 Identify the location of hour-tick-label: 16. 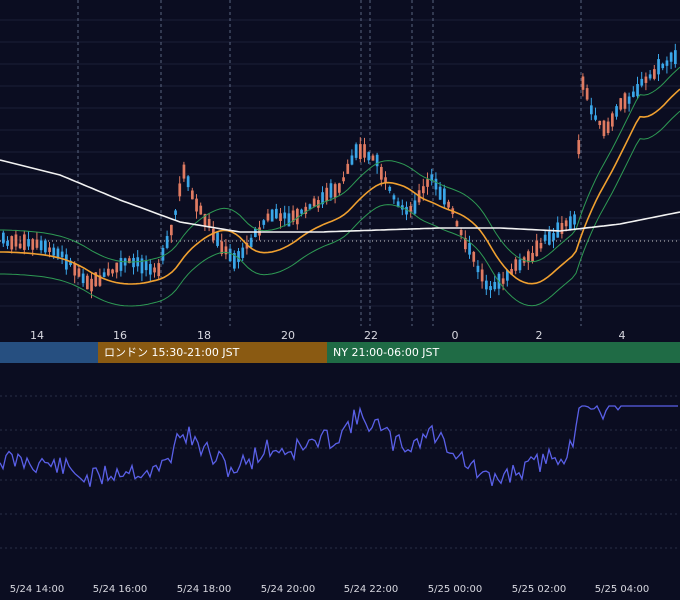
(120, 335).